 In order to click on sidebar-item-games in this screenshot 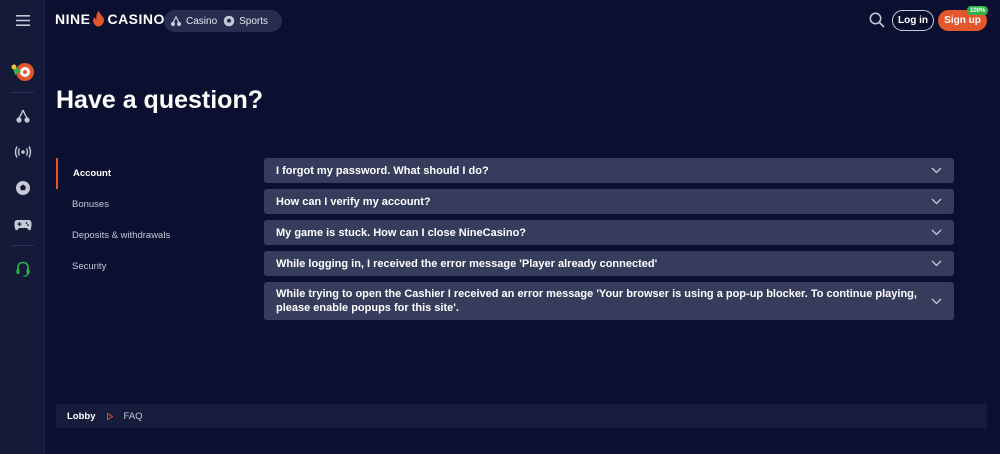, I will do `click(22, 224)`.